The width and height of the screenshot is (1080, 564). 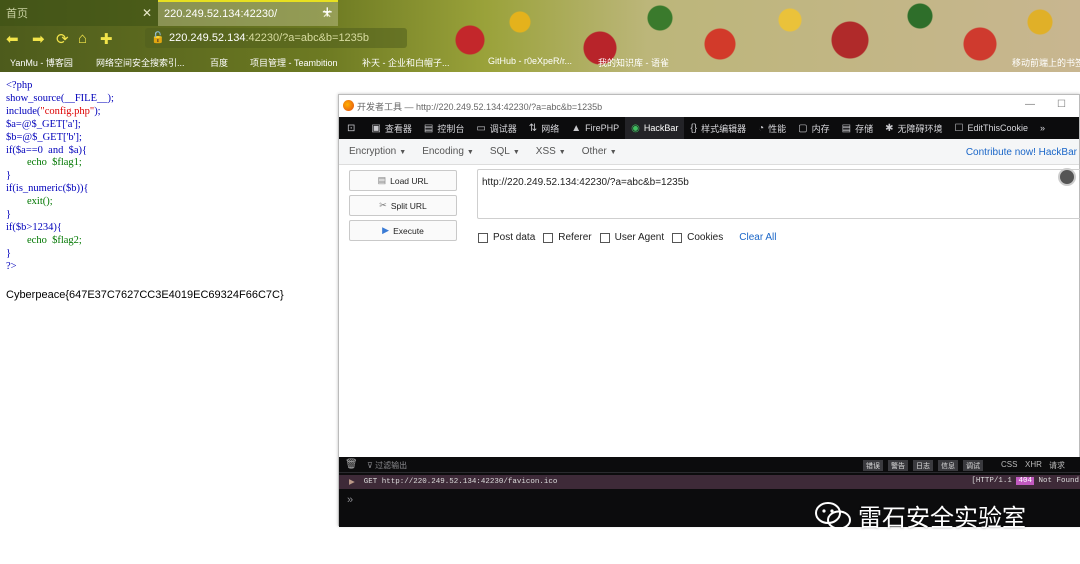 I want to click on expand-arrow-icon: ▶, so click(x=352, y=482).